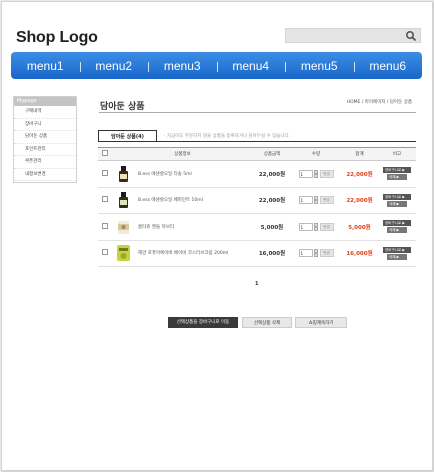  I want to click on sidebar-item-cart: 장바구니, so click(45, 125).